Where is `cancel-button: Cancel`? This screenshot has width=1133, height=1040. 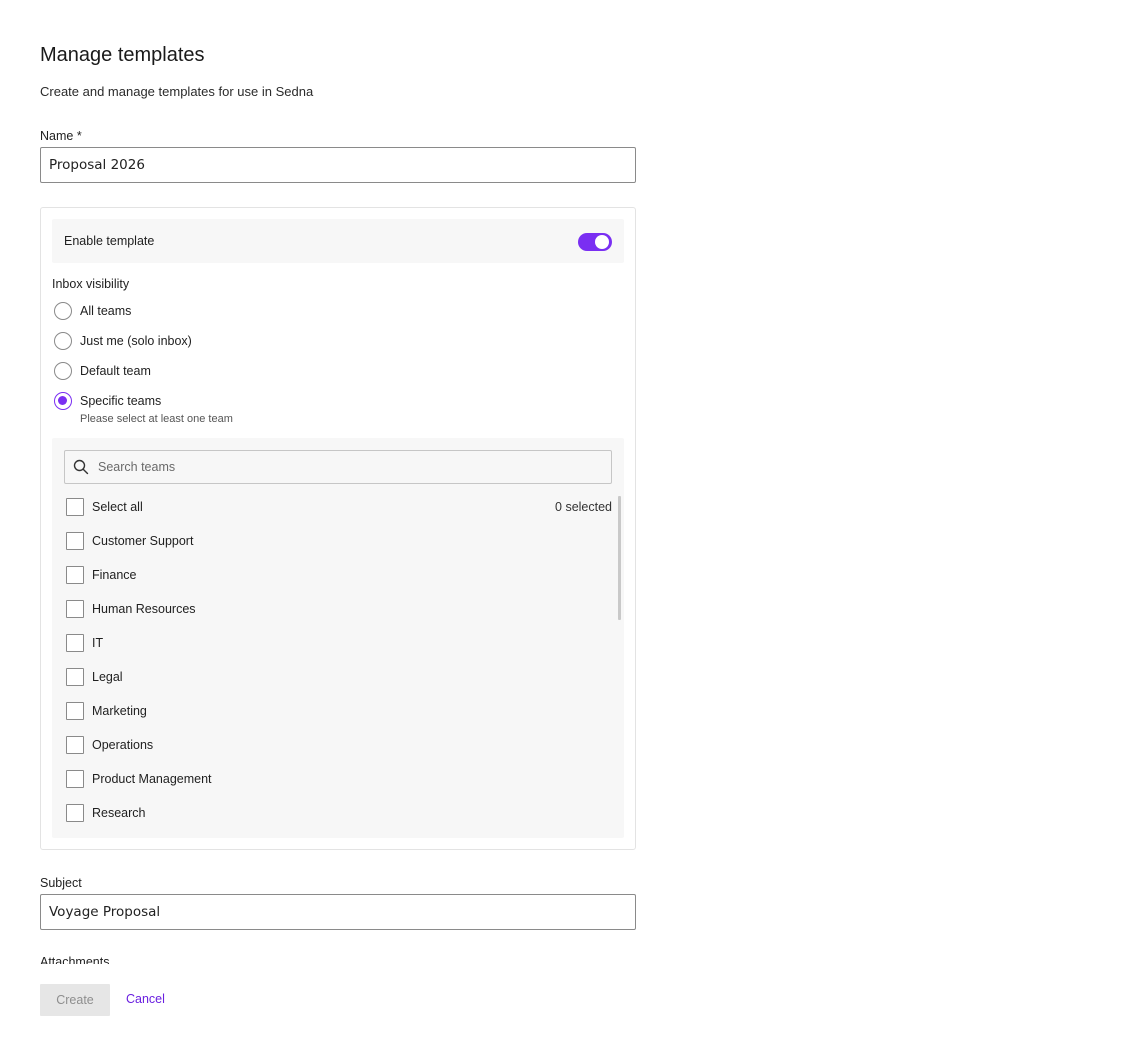
cancel-button: Cancel is located at coordinates (145, 999).